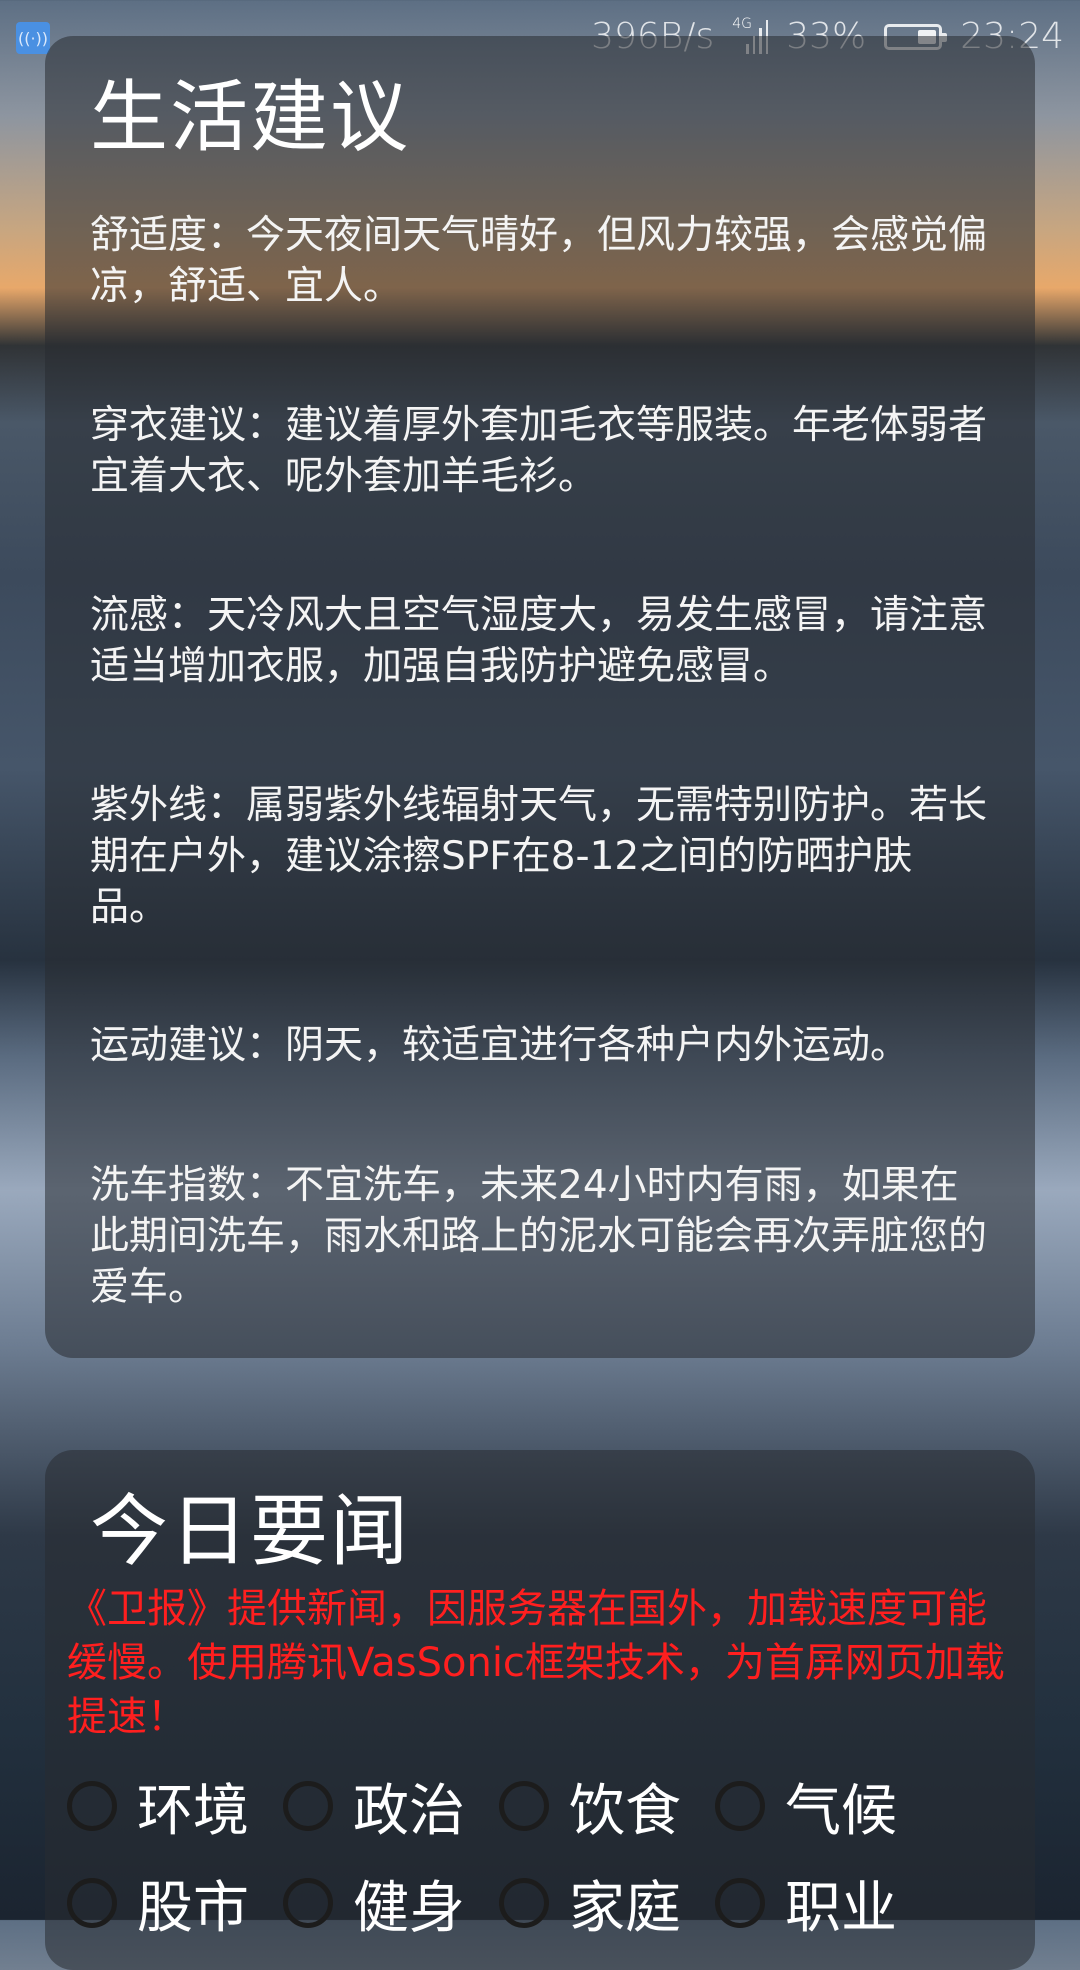  Describe the element at coordinates (540, 1855) in the screenshot. I see `category-selector: 环境 政治 饮食 气候 股市 健身 家庭 职业` at that location.